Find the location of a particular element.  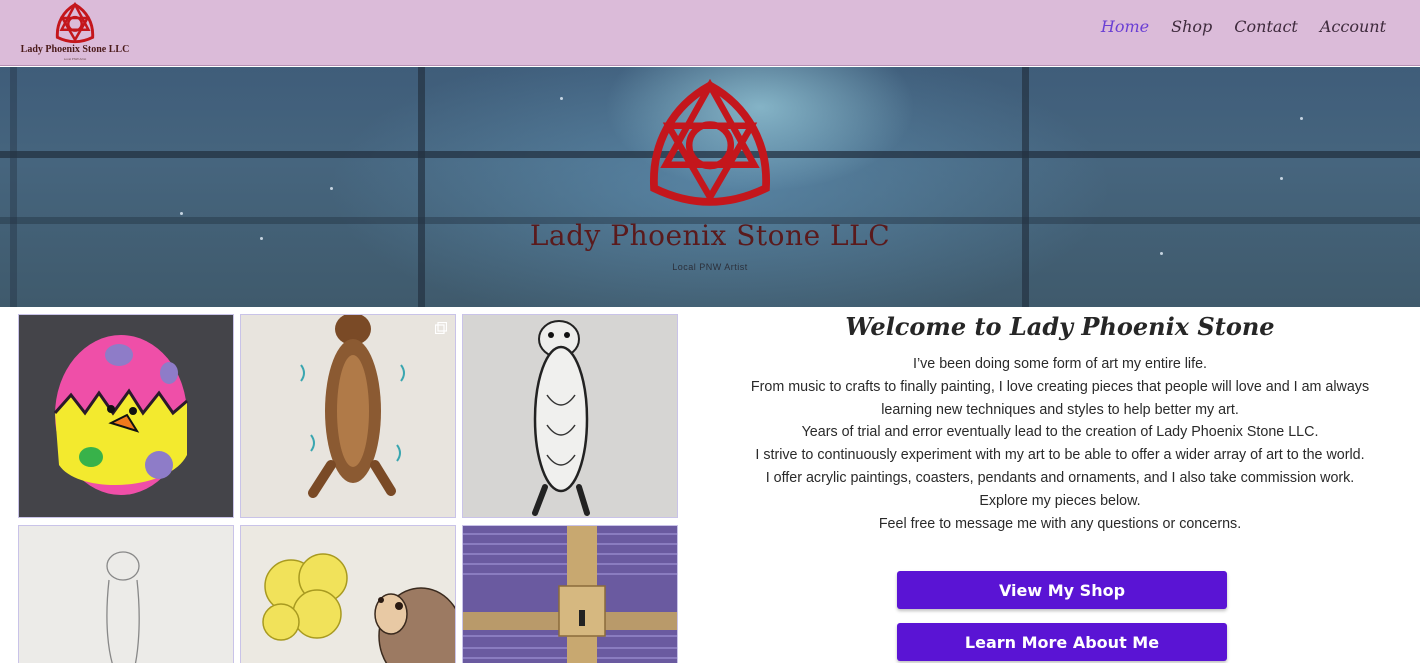

gallery-item-purple-box is located at coordinates (570, 594).